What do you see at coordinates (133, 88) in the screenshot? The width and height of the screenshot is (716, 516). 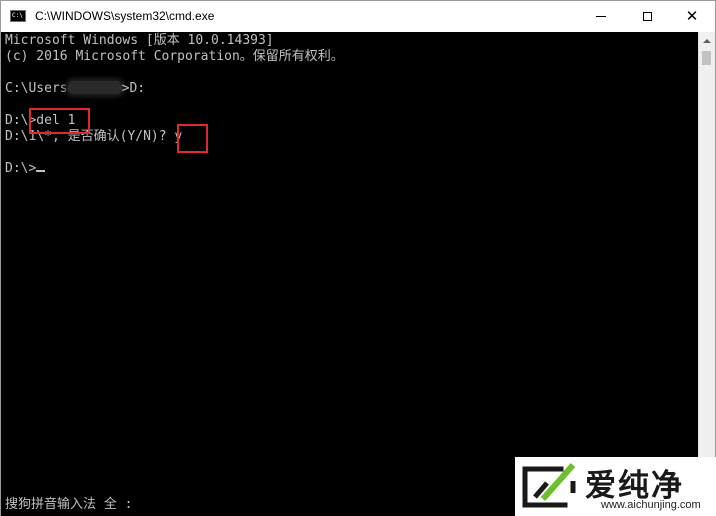 I see `prompt-users-command: >D:` at bounding box center [133, 88].